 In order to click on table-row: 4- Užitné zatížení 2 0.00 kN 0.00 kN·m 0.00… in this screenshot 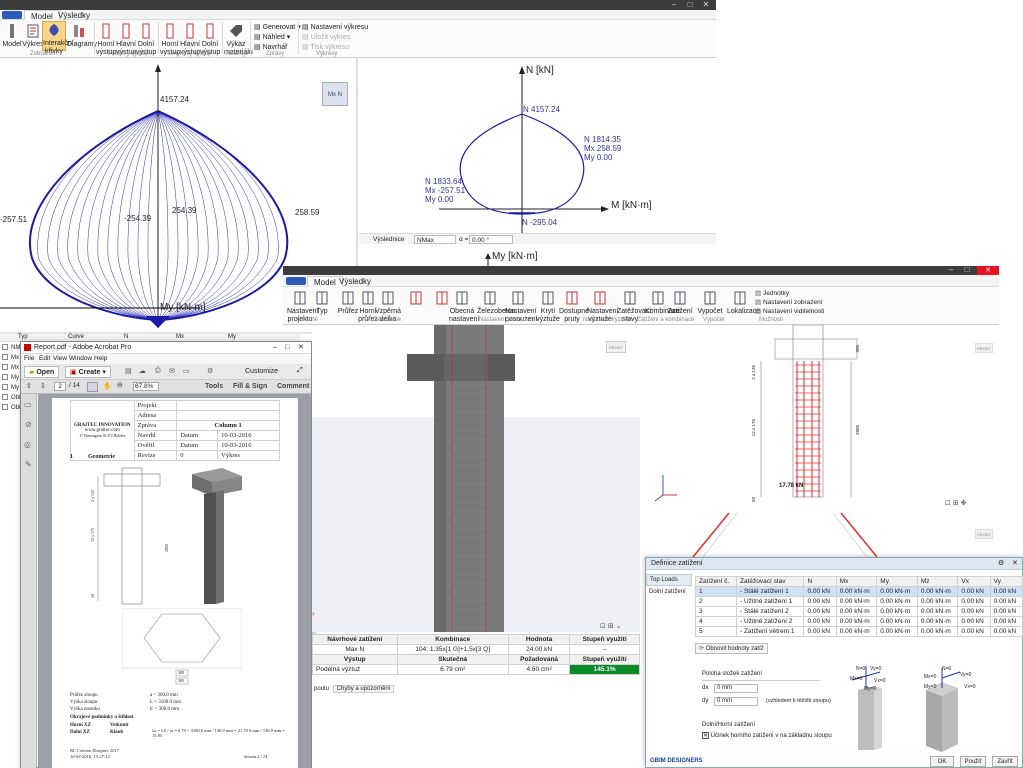, I will do `click(859, 621)`.